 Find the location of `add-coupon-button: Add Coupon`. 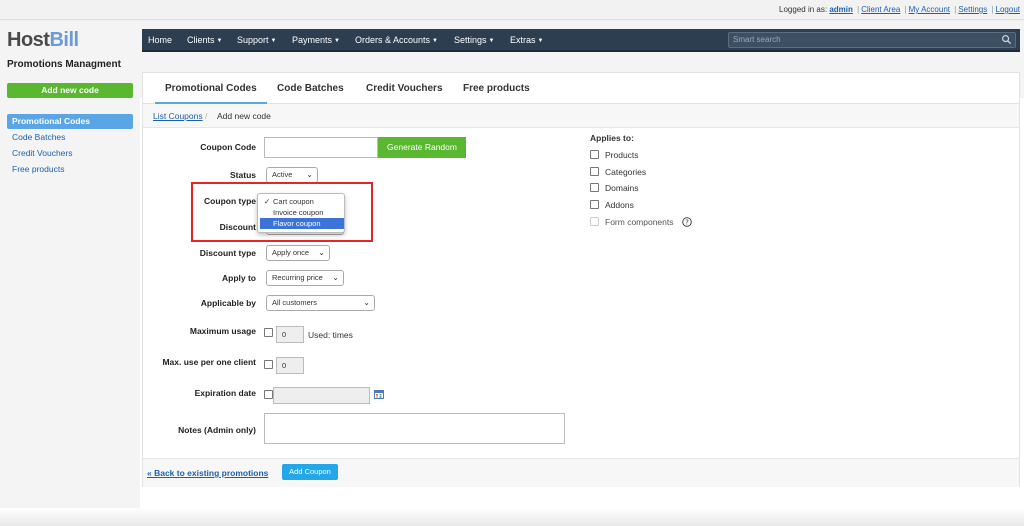

add-coupon-button: Add Coupon is located at coordinates (310, 472).